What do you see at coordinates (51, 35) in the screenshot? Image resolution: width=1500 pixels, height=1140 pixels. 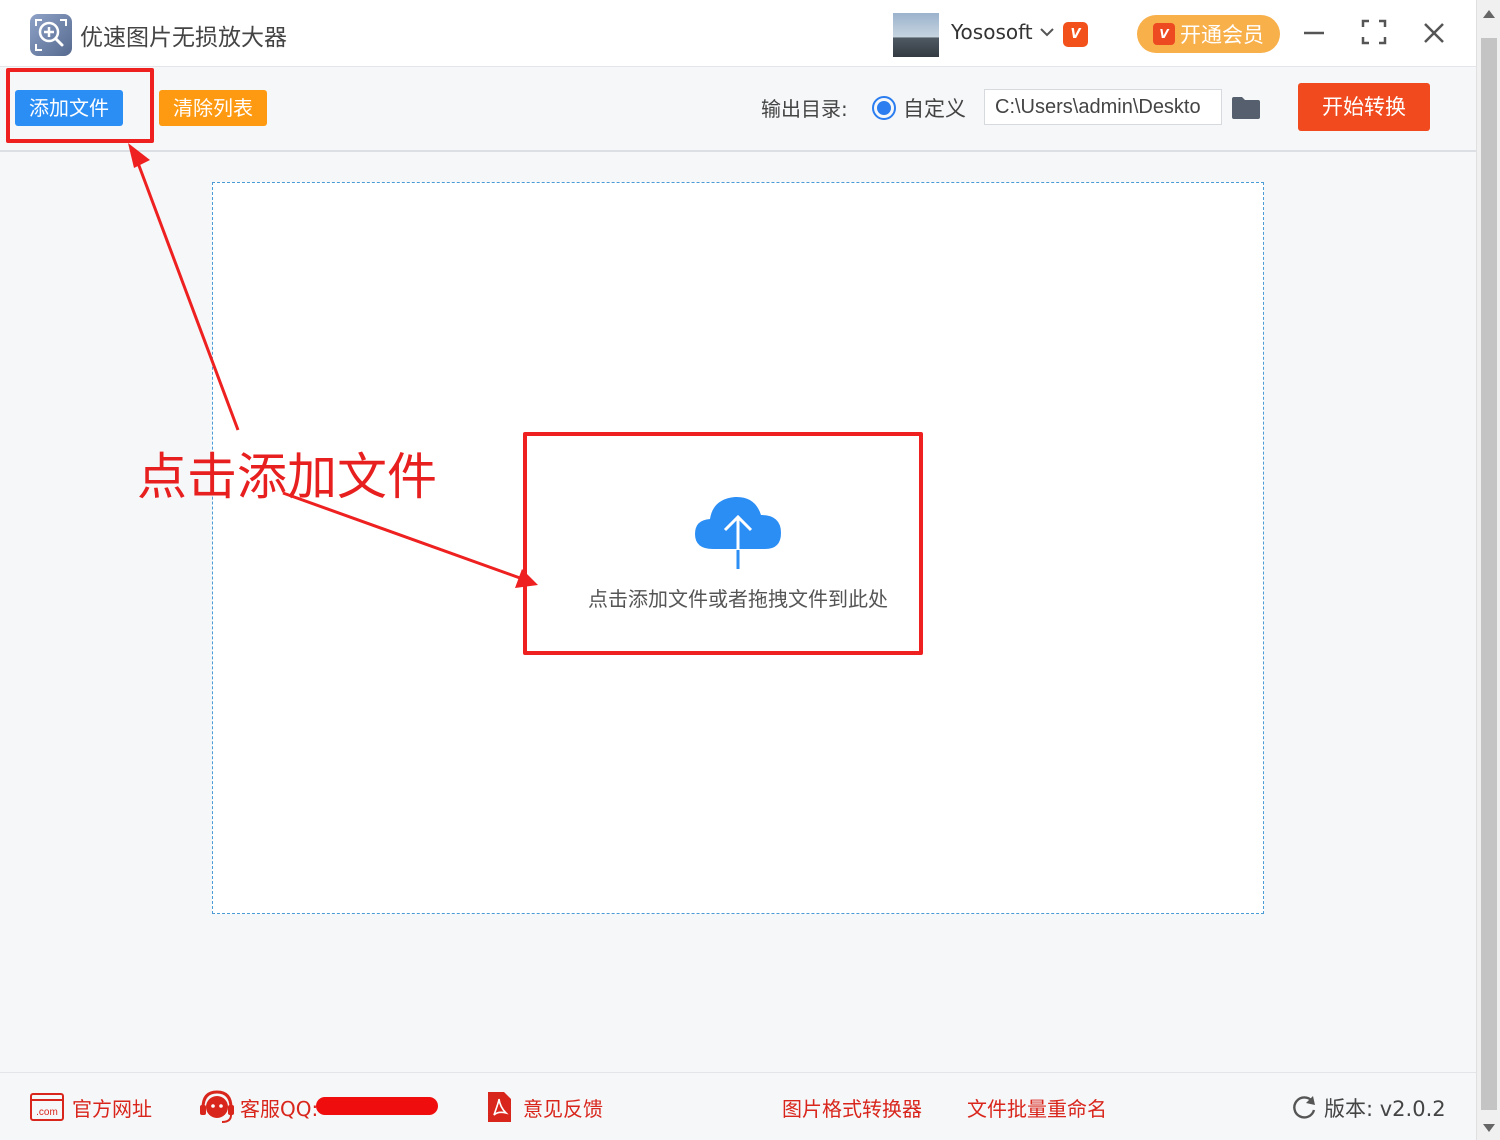 I see `app-logo-icon` at bounding box center [51, 35].